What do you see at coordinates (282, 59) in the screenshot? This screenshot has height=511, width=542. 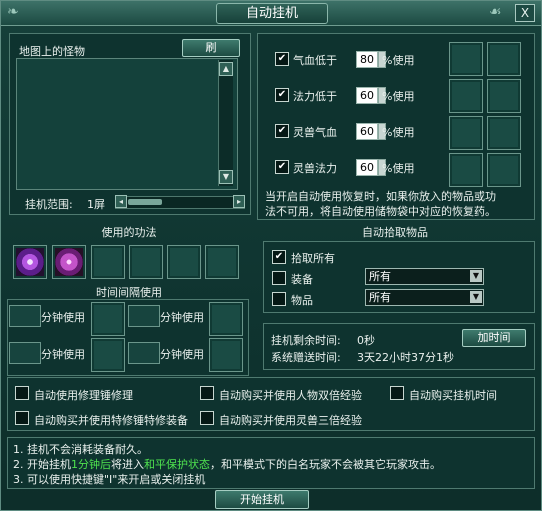 I see `hp-checkbox: ✔` at bounding box center [282, 59].